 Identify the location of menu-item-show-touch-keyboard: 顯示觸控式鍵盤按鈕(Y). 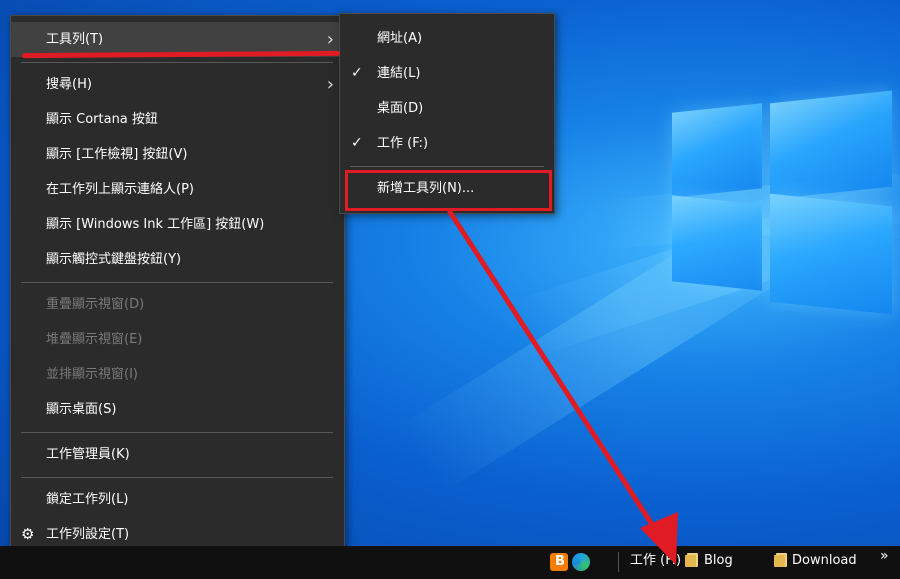
(177, 259).